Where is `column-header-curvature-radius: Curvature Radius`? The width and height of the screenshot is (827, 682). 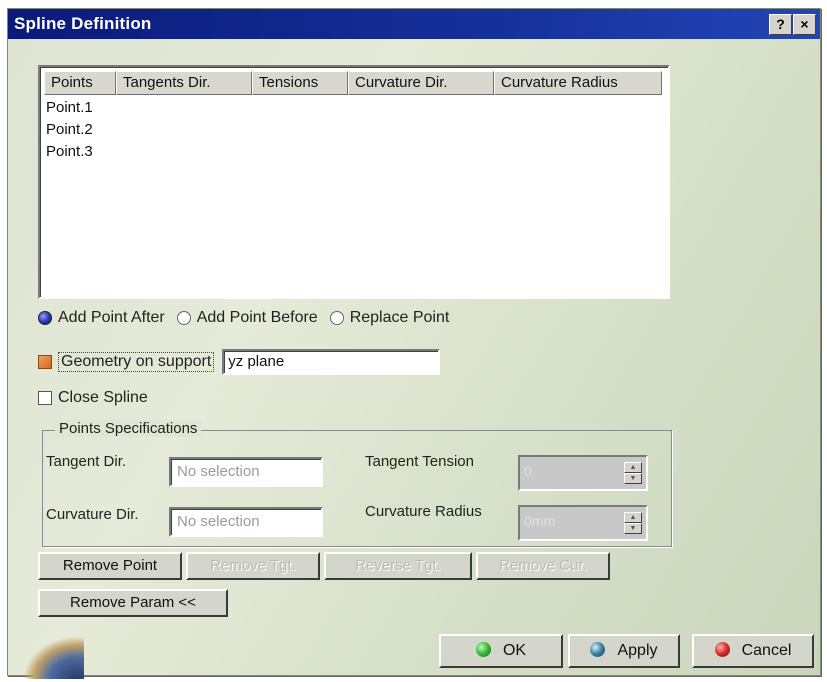 column-header-curvature-radius: Curvature Radius is located at coordinates (578, 83).